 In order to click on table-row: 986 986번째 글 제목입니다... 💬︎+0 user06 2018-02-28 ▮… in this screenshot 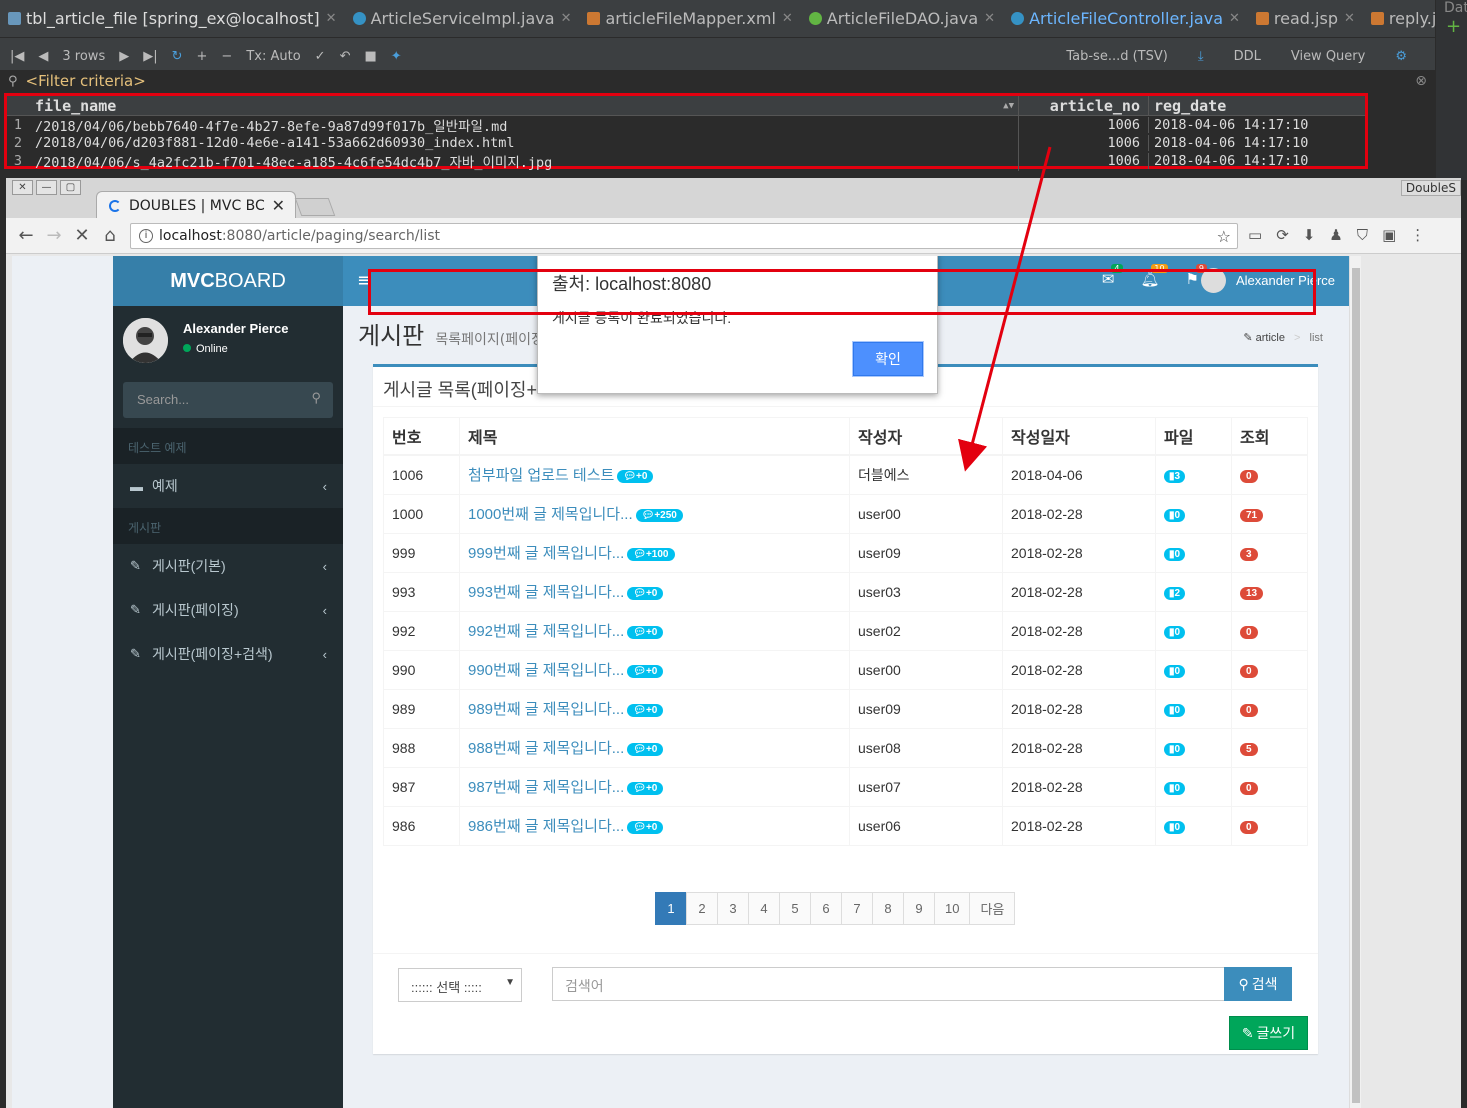, I will do `click(845, 825)`.